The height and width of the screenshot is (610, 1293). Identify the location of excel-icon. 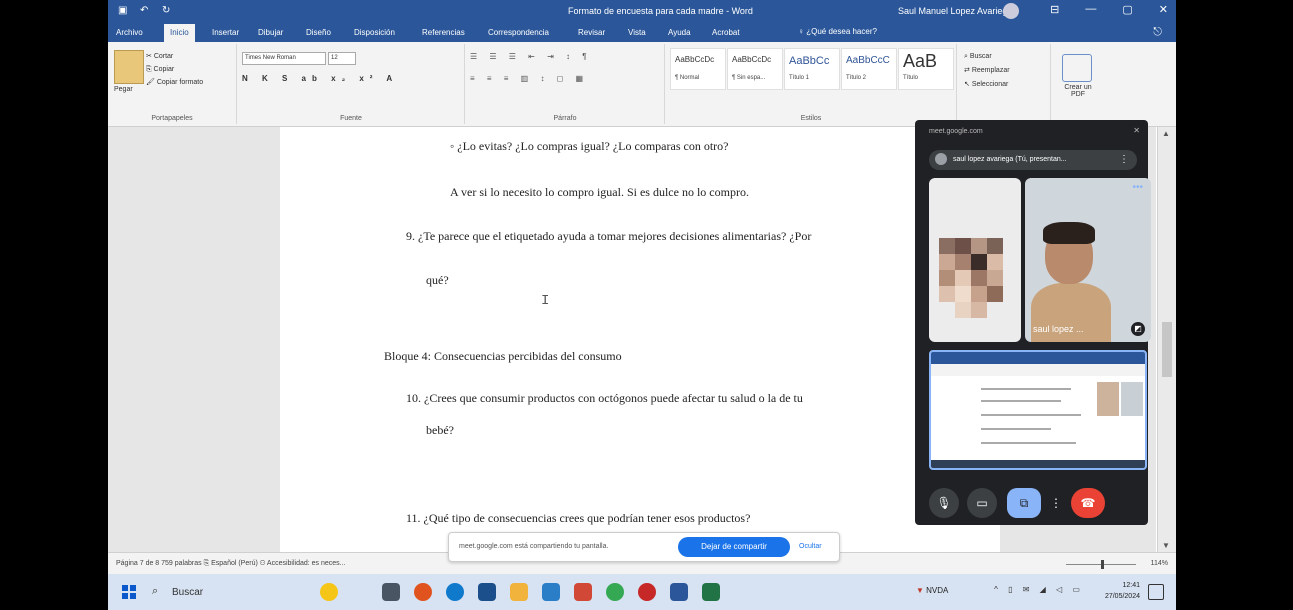
(711, 592).